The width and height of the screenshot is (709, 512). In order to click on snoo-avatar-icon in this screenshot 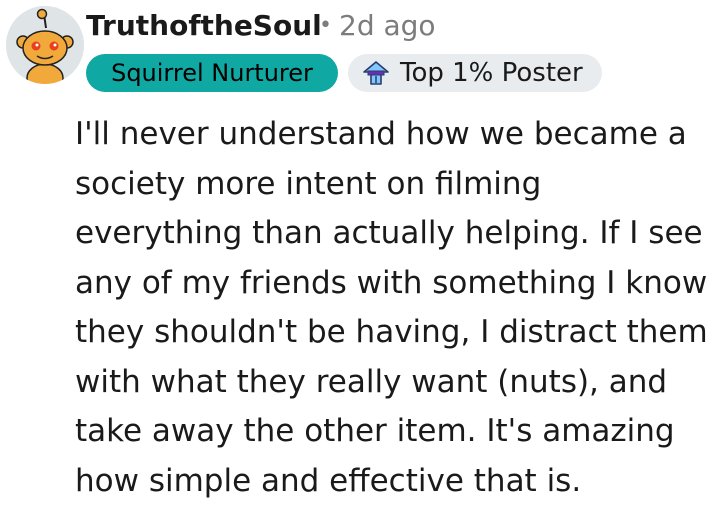, I will do `click(45, 45)`.